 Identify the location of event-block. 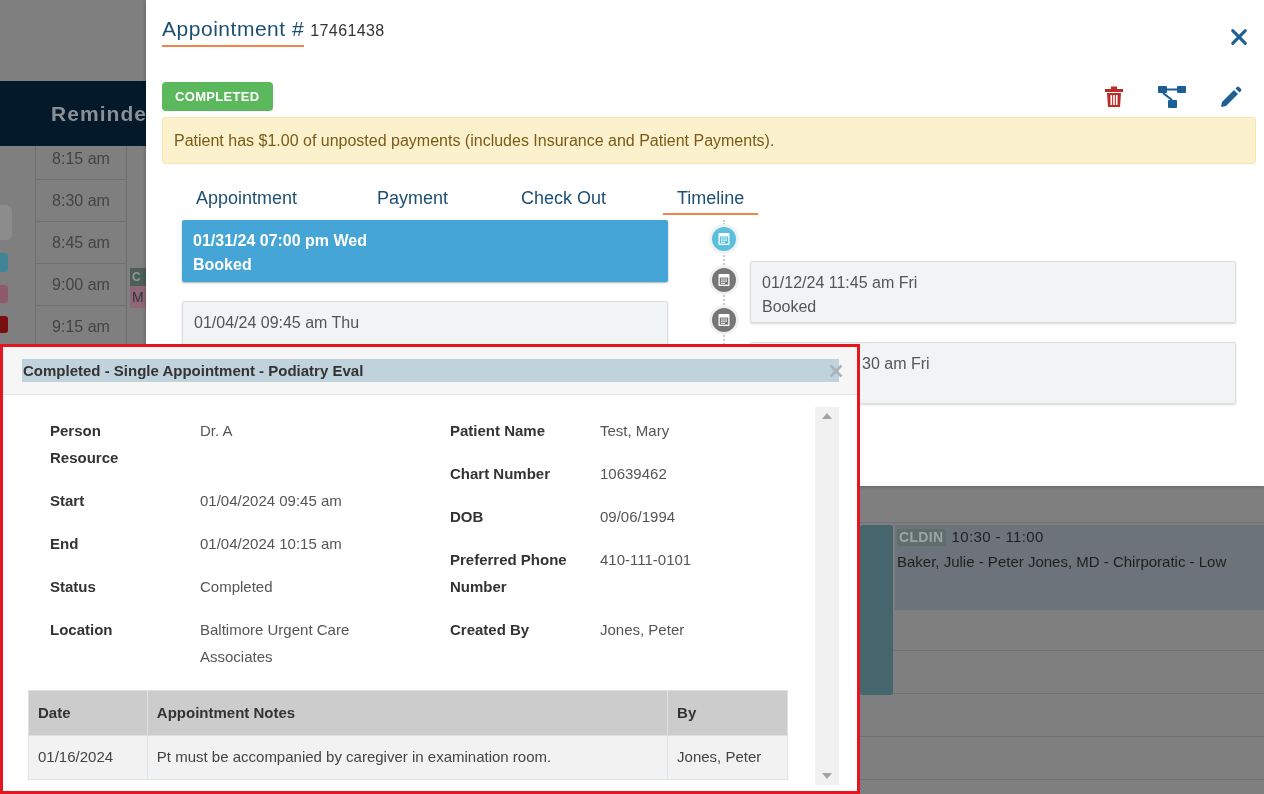
(876, 610).